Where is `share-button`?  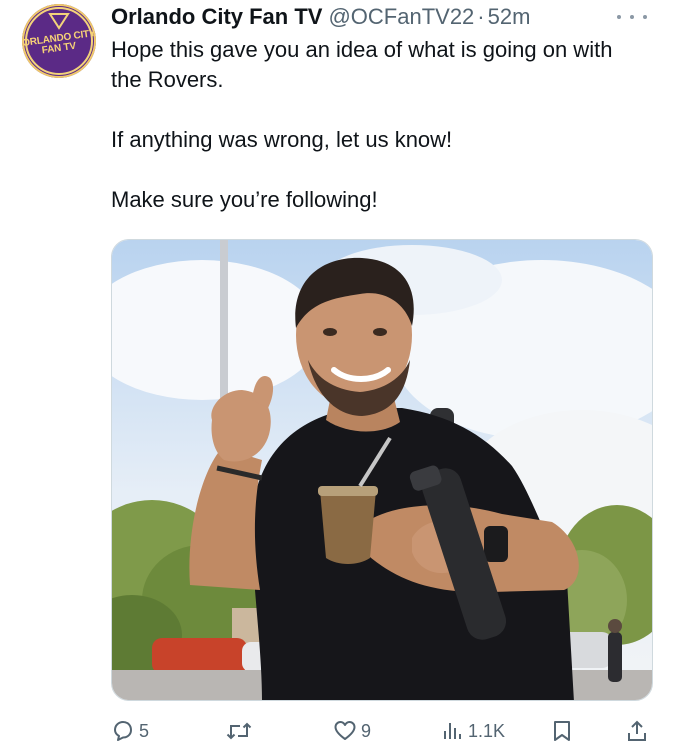
share-button is located at coordinates (637, 731).